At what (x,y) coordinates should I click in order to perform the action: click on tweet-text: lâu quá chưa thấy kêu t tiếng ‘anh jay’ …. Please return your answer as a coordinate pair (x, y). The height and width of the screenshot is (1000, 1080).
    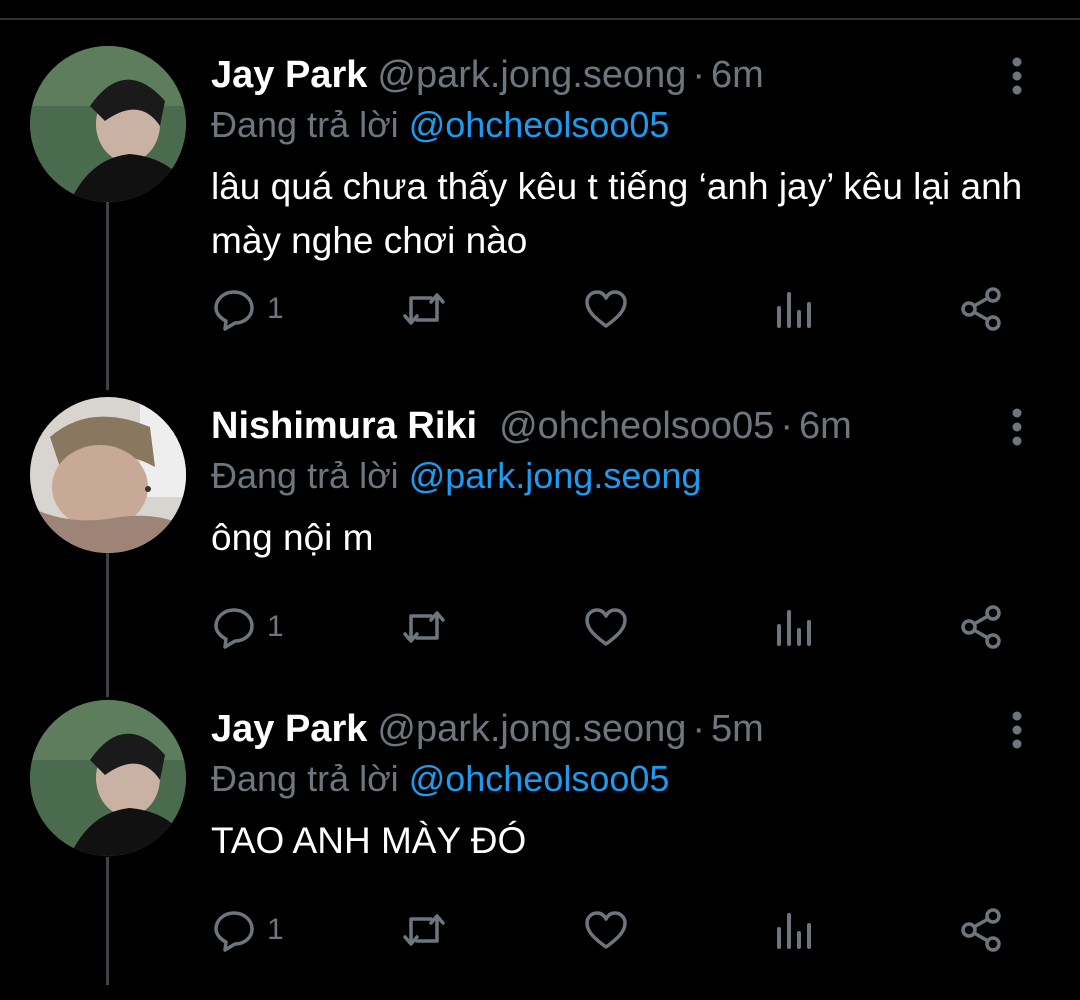
    Looking at the image, I should click on (617, 213).